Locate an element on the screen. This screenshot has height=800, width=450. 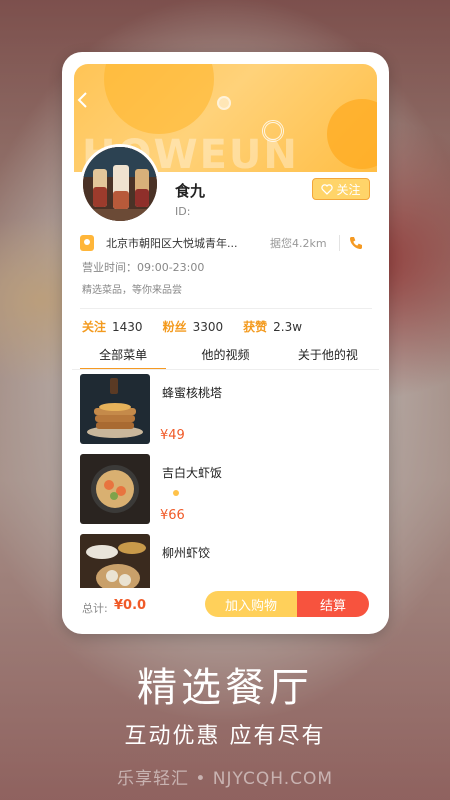
store-name: 食九 is located at coordinates (190, 191).